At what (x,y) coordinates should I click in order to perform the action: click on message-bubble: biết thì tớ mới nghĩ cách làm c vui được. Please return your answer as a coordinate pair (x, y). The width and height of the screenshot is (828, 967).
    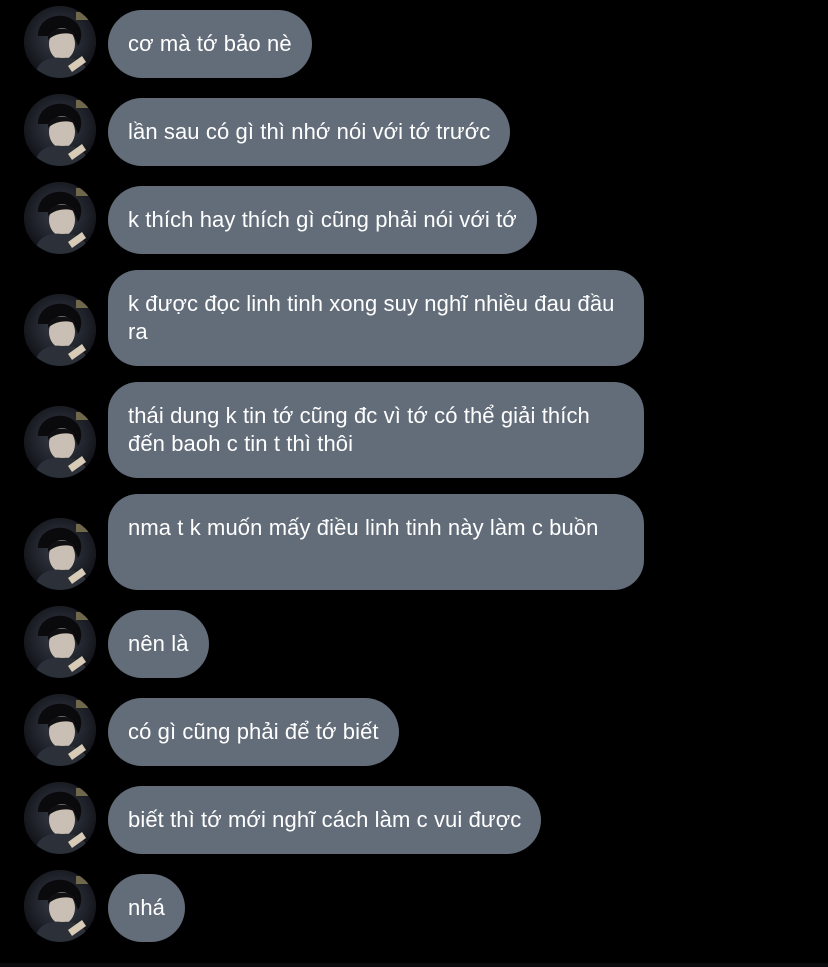
    Looking at the image, I should click on (325, 820).